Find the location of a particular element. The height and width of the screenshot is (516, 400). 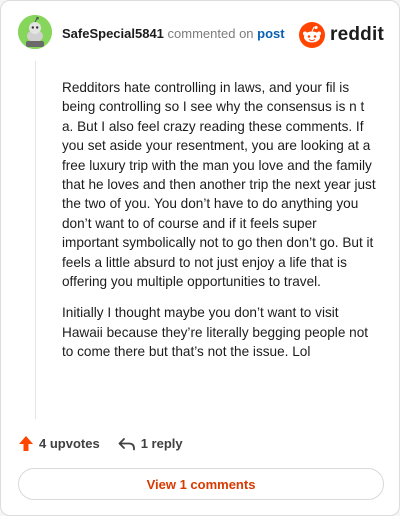

upvote-button: 4 upvotes is located at coordinates (59, 443).